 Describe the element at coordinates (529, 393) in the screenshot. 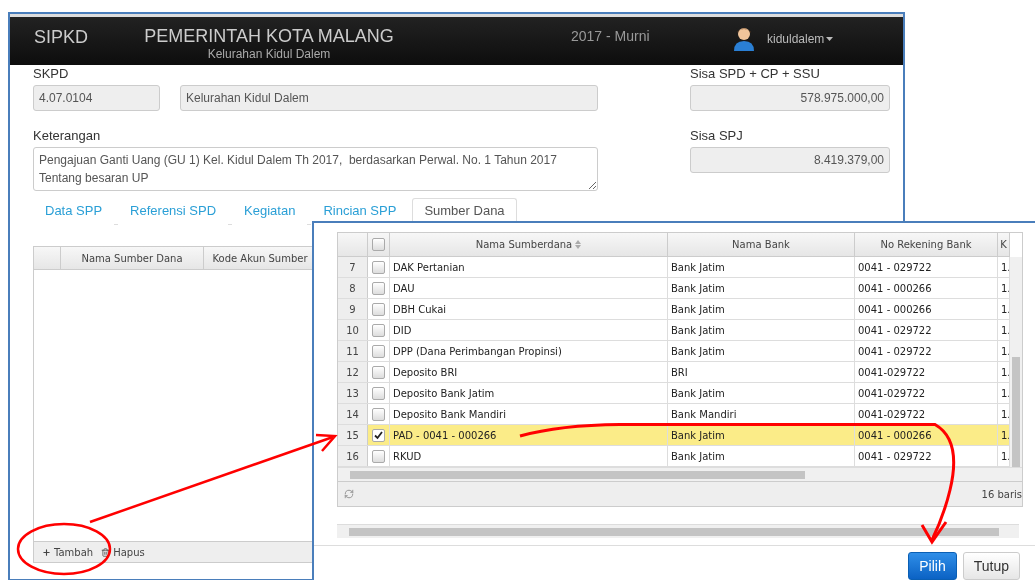

I see `table-cell: Deposito Bank Jatim` at that location.